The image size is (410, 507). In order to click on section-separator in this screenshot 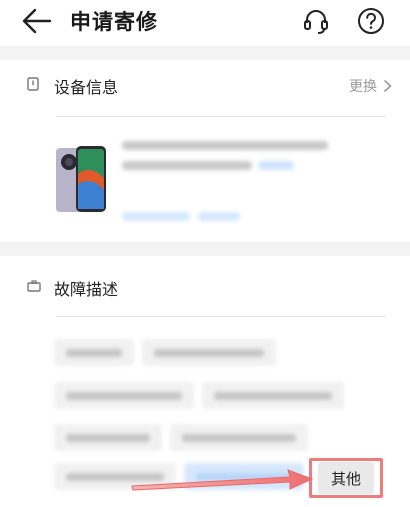, I will do `click(221, 116)`.